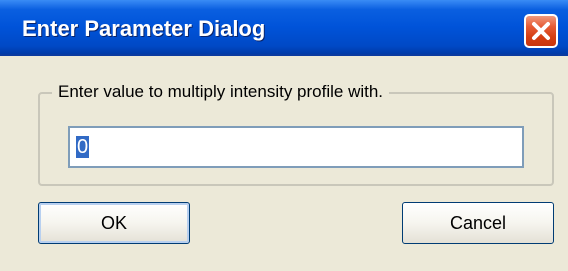 The height and width of the screenshot is (271, 568). What do you see at coordinates (284, 267) in the screenshot?
I see `dialog-bottom-edge` at bounding box center [284, 267].